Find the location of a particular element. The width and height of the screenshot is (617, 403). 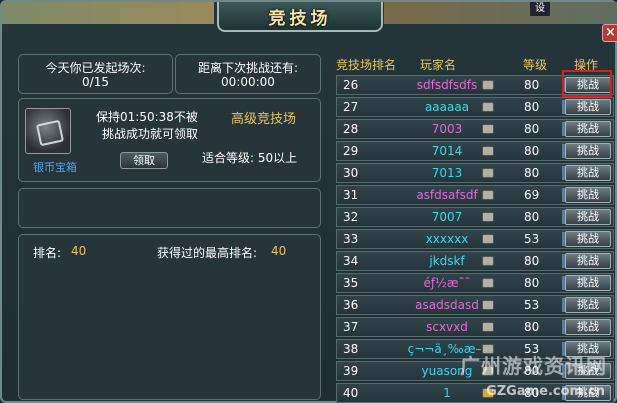

row-rank: 38 is located at coordinates (351, 349).